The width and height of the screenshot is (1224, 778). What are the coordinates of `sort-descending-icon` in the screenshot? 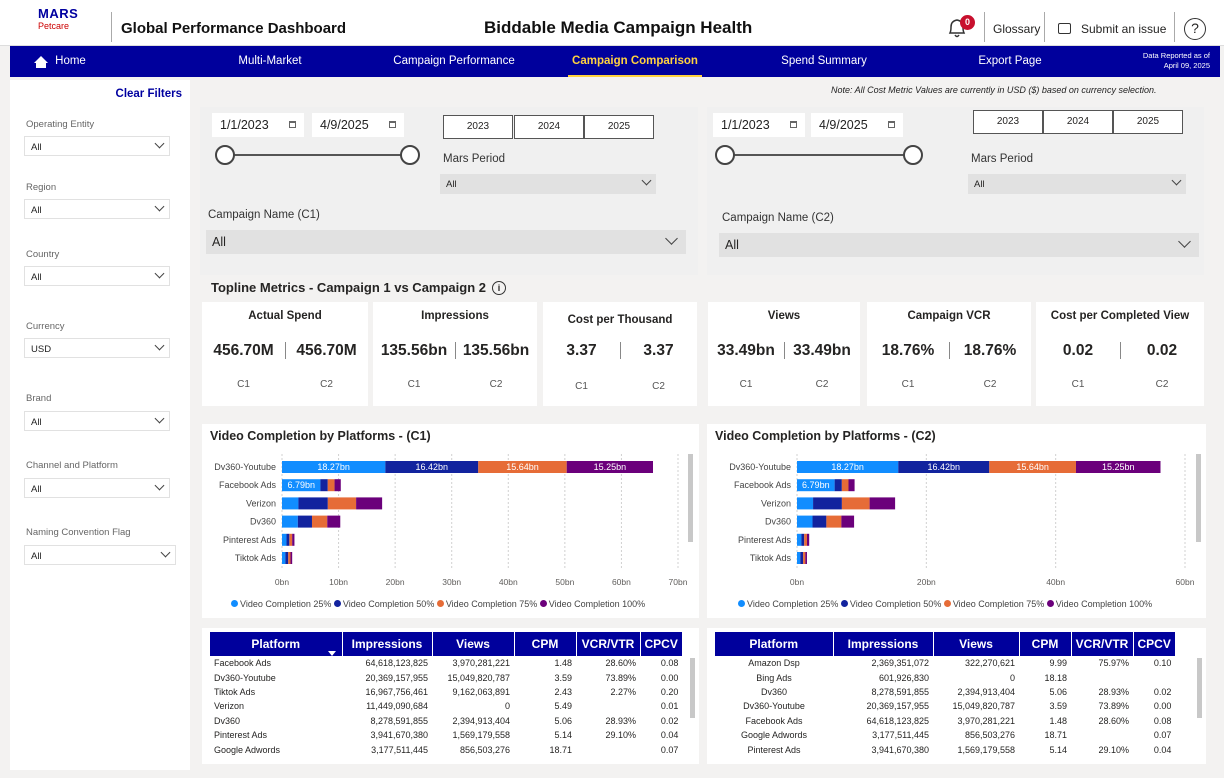 It's located at (332, 653).